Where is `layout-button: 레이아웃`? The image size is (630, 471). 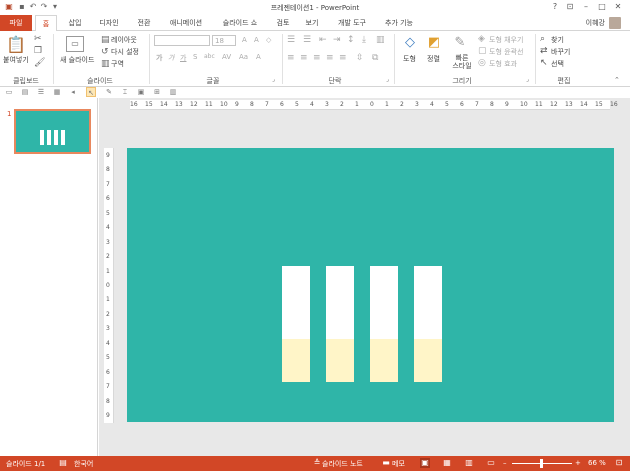 layout-button: 레이아웃 is located at coordinates (124, 40).